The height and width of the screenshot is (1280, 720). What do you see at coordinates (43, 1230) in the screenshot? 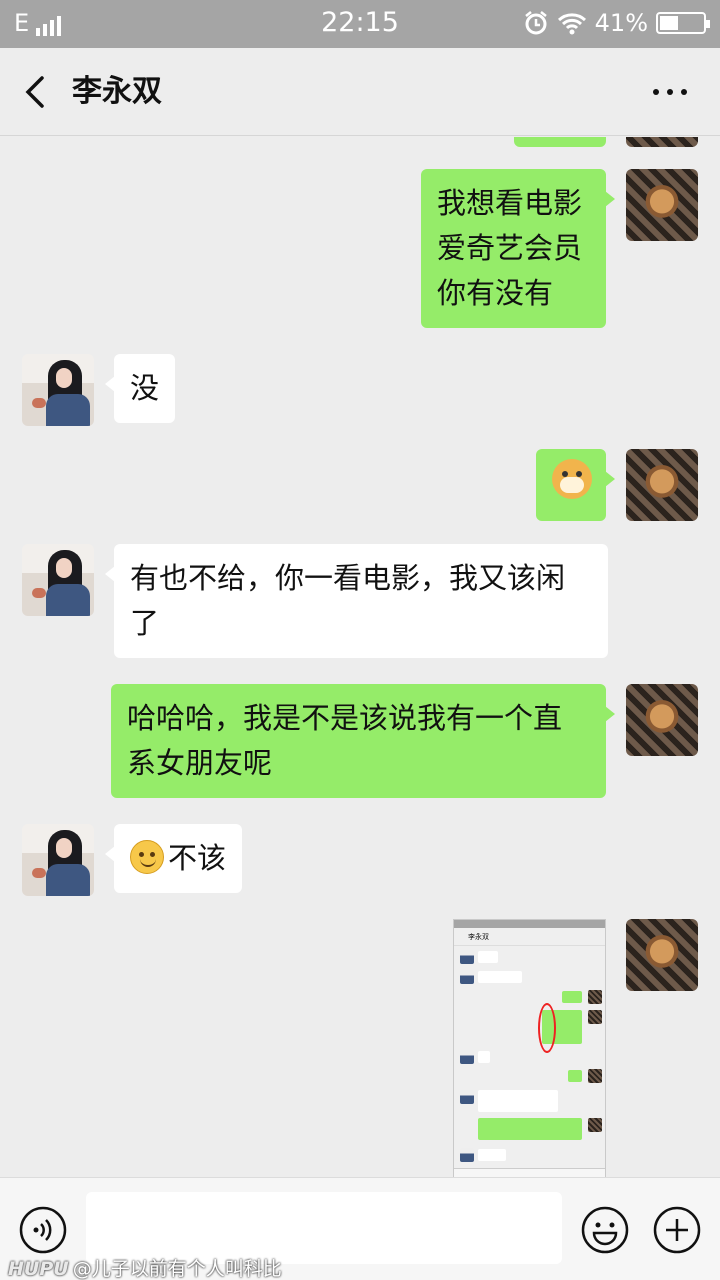
I see `voice-icon` at bounding box center [43, 1230].